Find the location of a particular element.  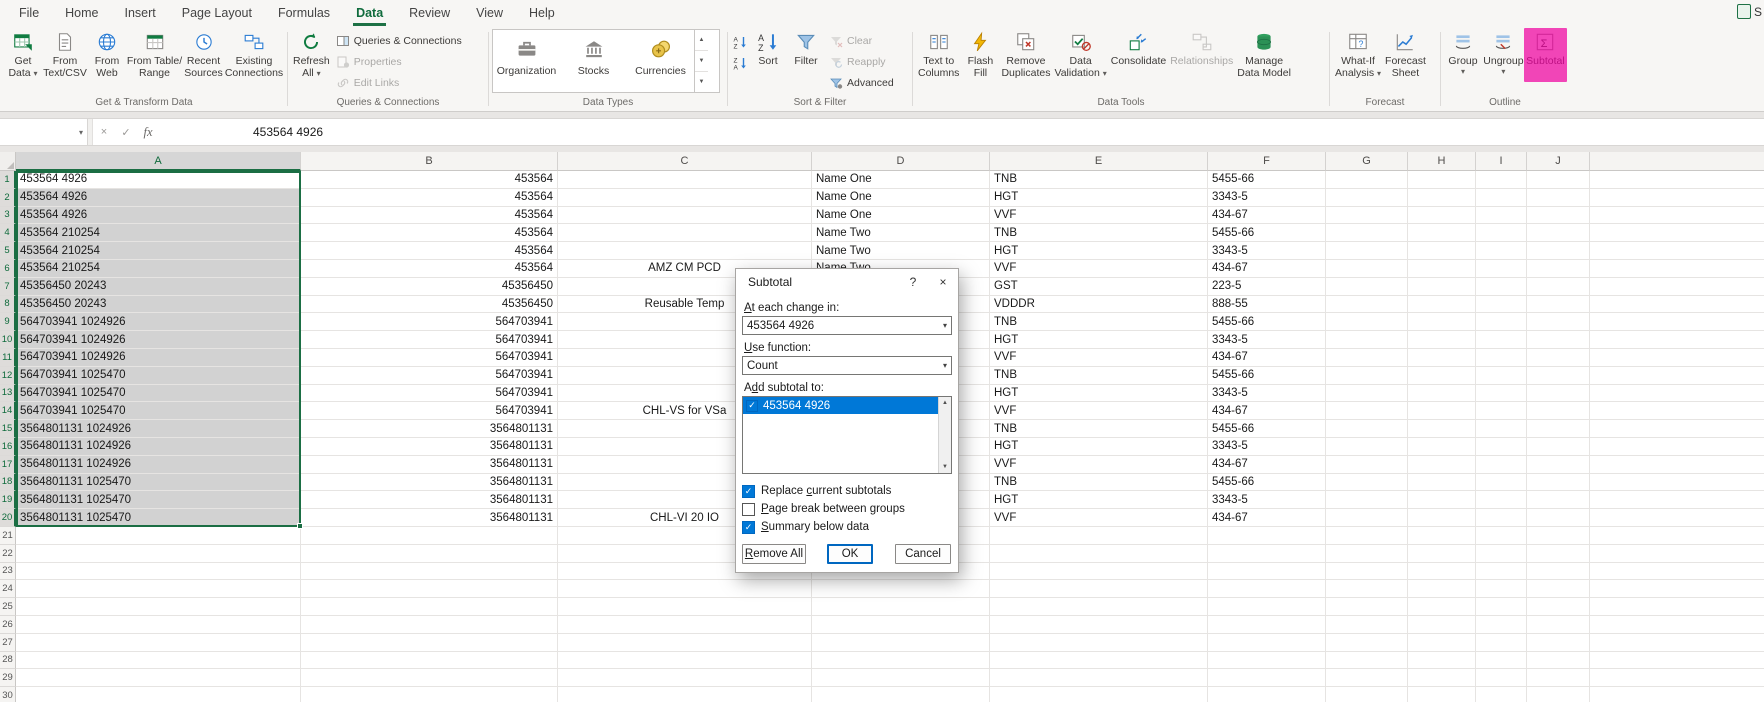

cell-E29 is located at coordinates (1099, 678).